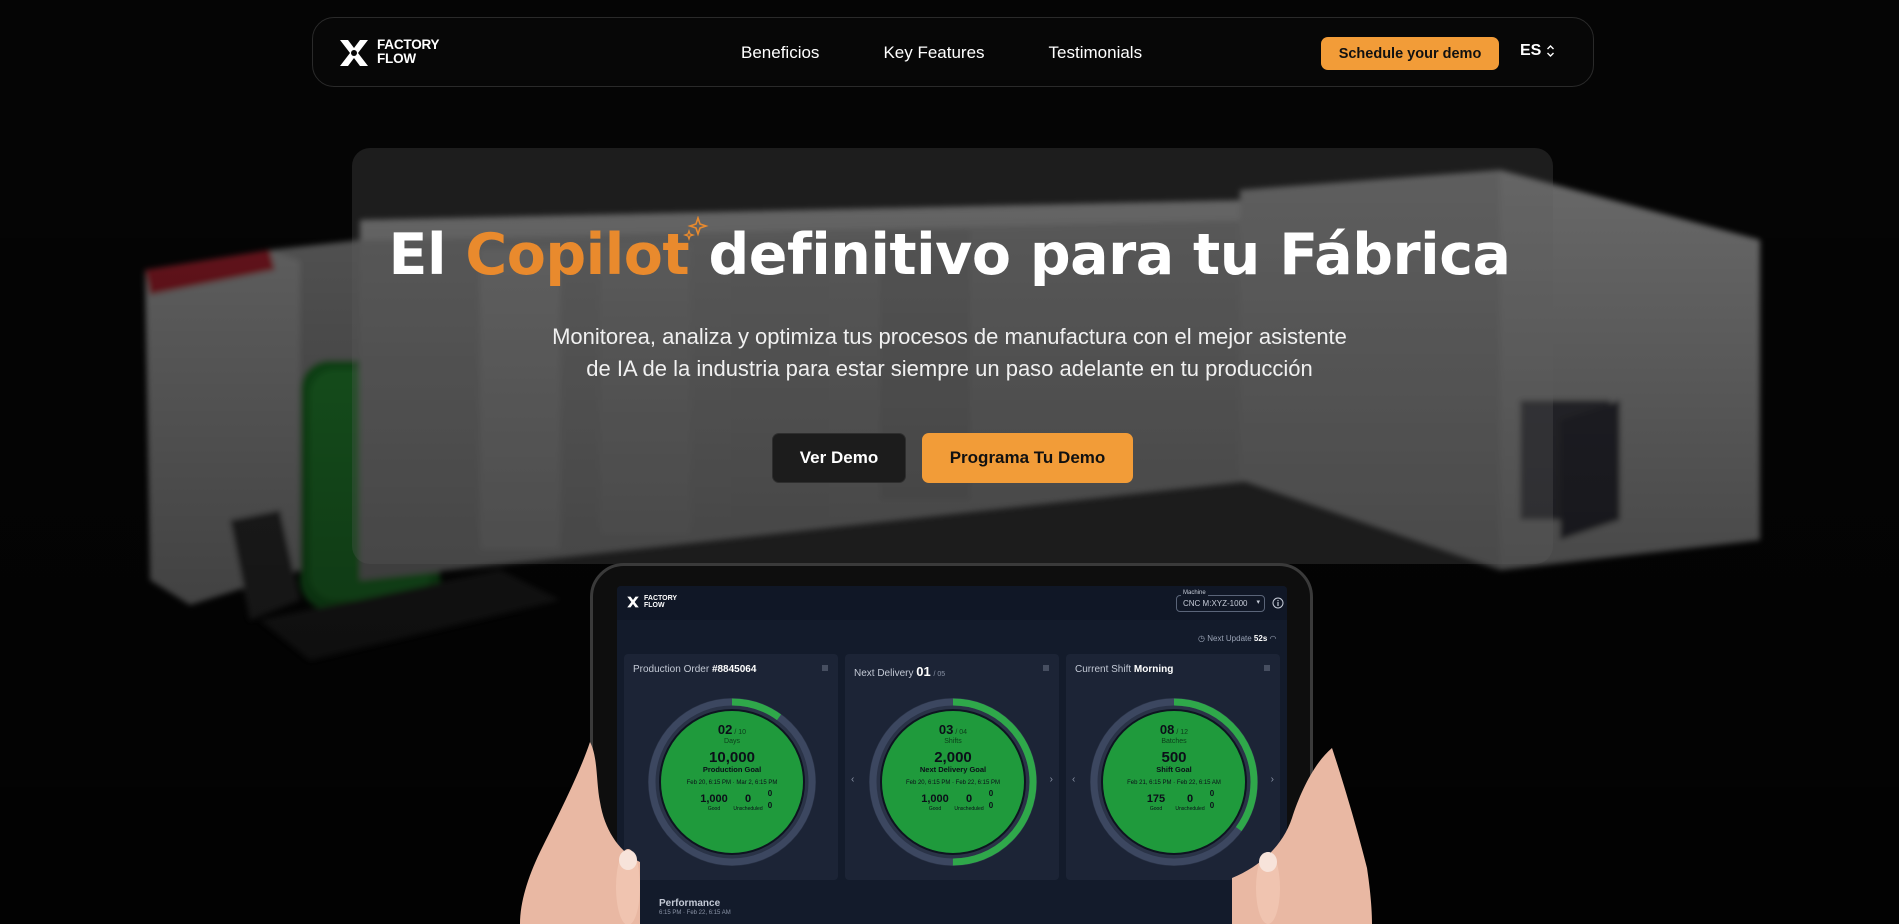 This screenshot has width=1899, height=924. What do you see at coordinates (953, 769) in the screenshot?
I see `gauge-goal-label: Next Delivery Goal` at bounding box center [953, 769].